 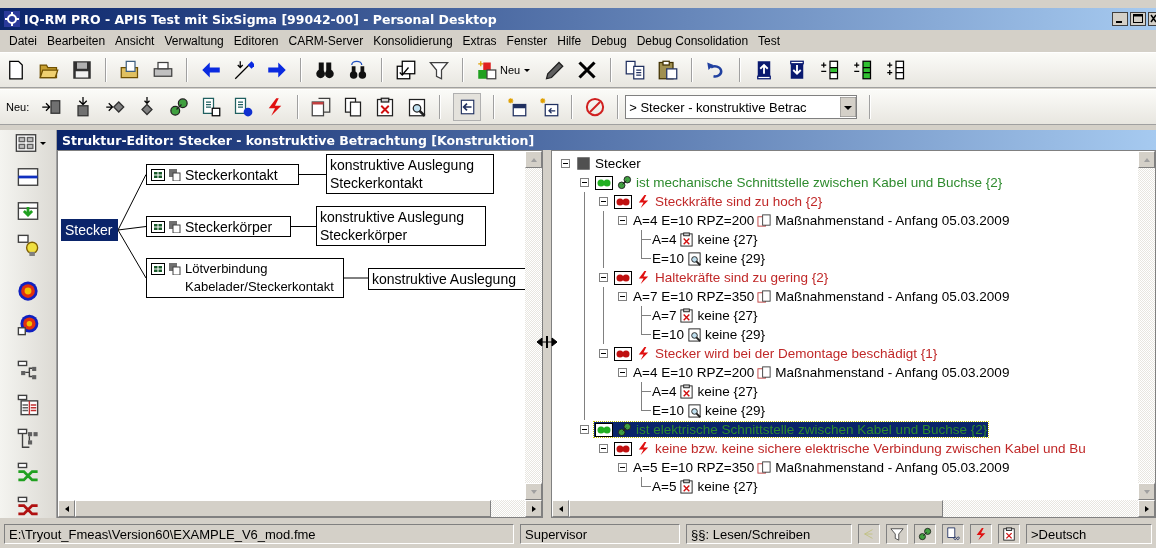 I want to click on caret-icon, so click(x=43, y=143).